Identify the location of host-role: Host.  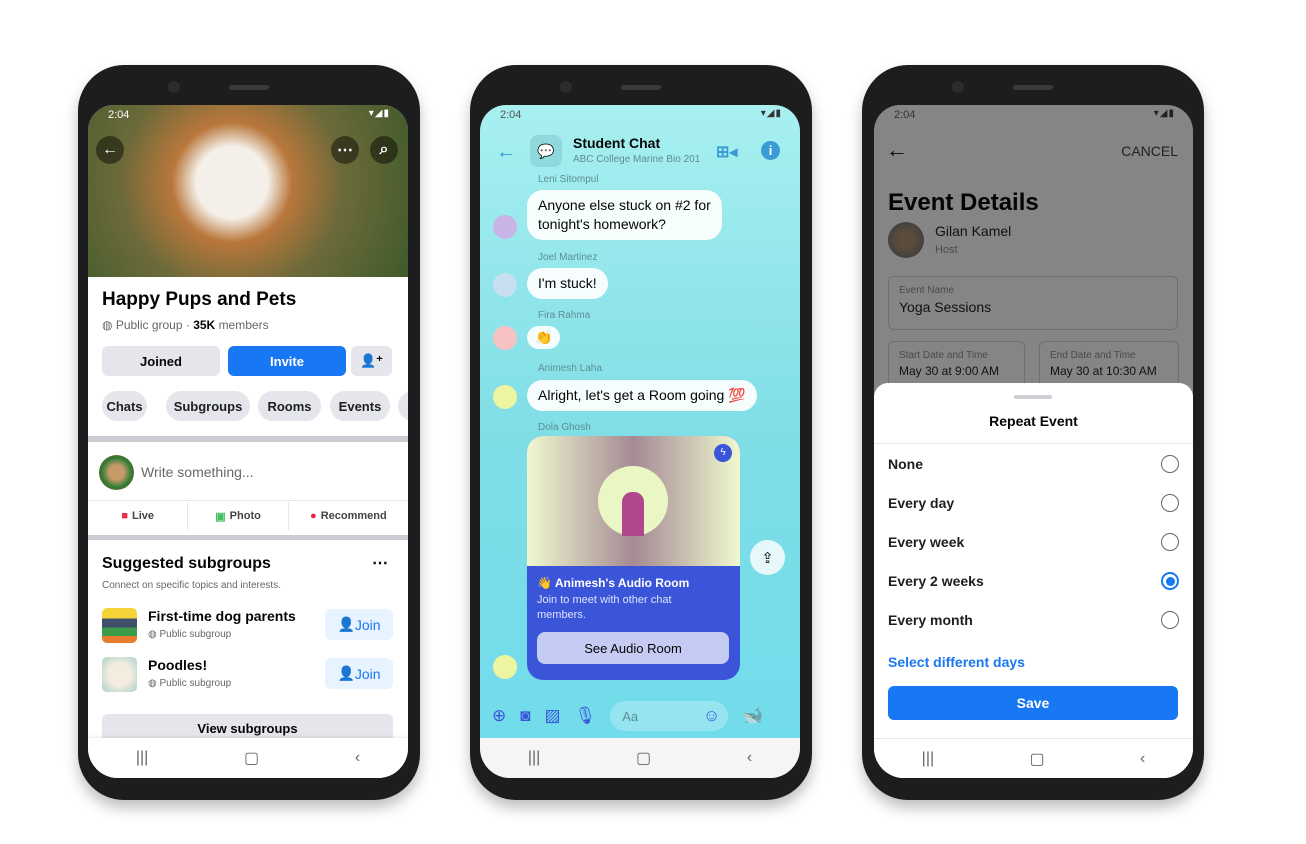
(946, 250).